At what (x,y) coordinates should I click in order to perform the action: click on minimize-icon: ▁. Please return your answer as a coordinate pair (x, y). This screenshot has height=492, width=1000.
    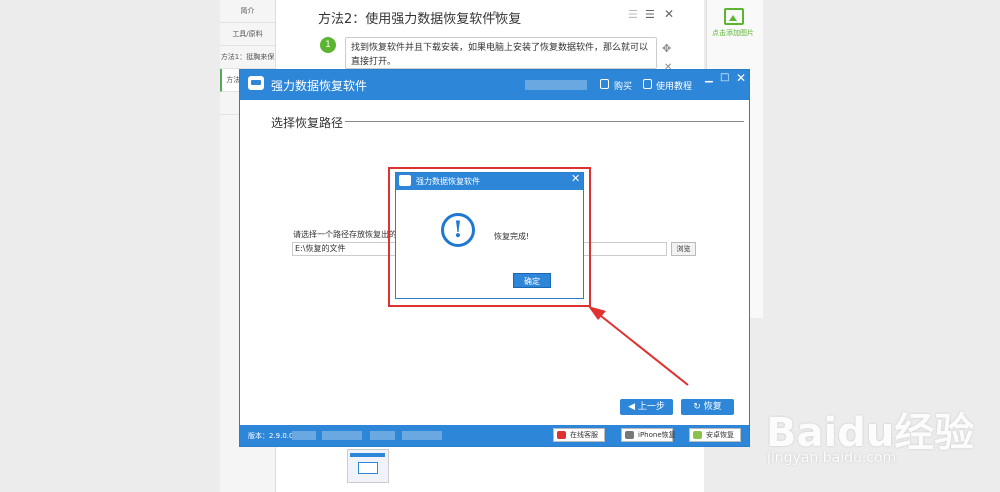
    Looking at the image, I should click on (709, 77).